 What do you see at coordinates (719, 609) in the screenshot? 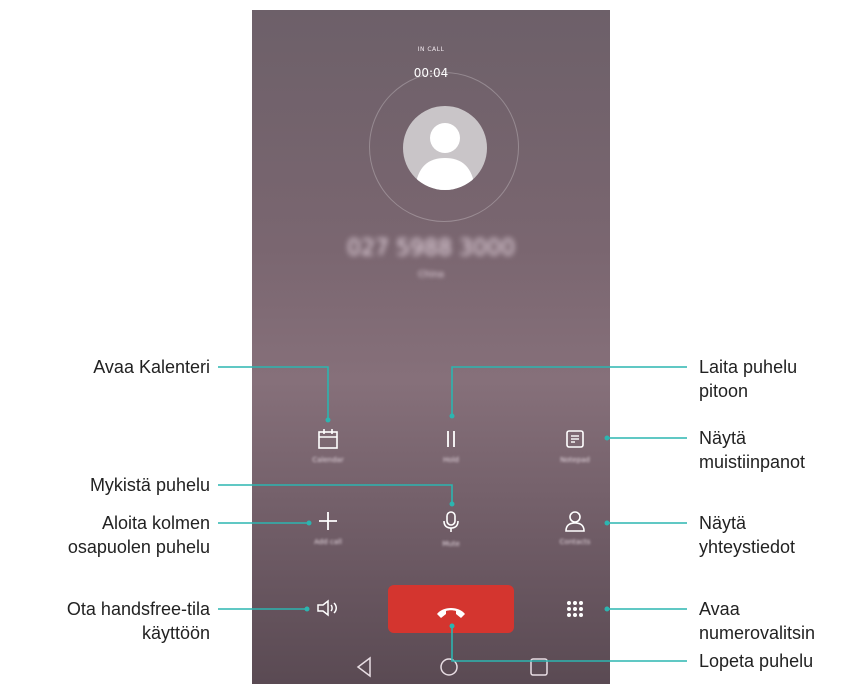
I see `callout-dialpad-line1: Avaa` at bounding box center [719, 609].